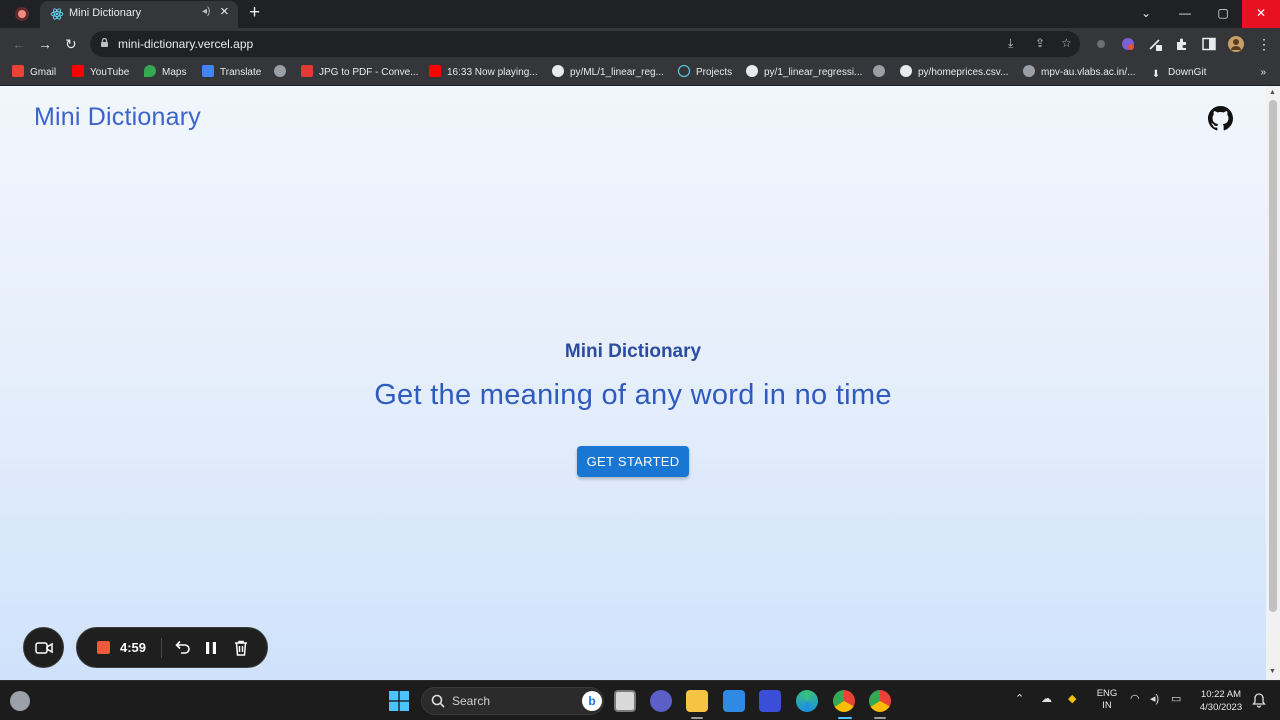  I want to click on address-bar: mini-dictionary.vercel.app ⤓ ⇪ ☆, so click(585, 44).